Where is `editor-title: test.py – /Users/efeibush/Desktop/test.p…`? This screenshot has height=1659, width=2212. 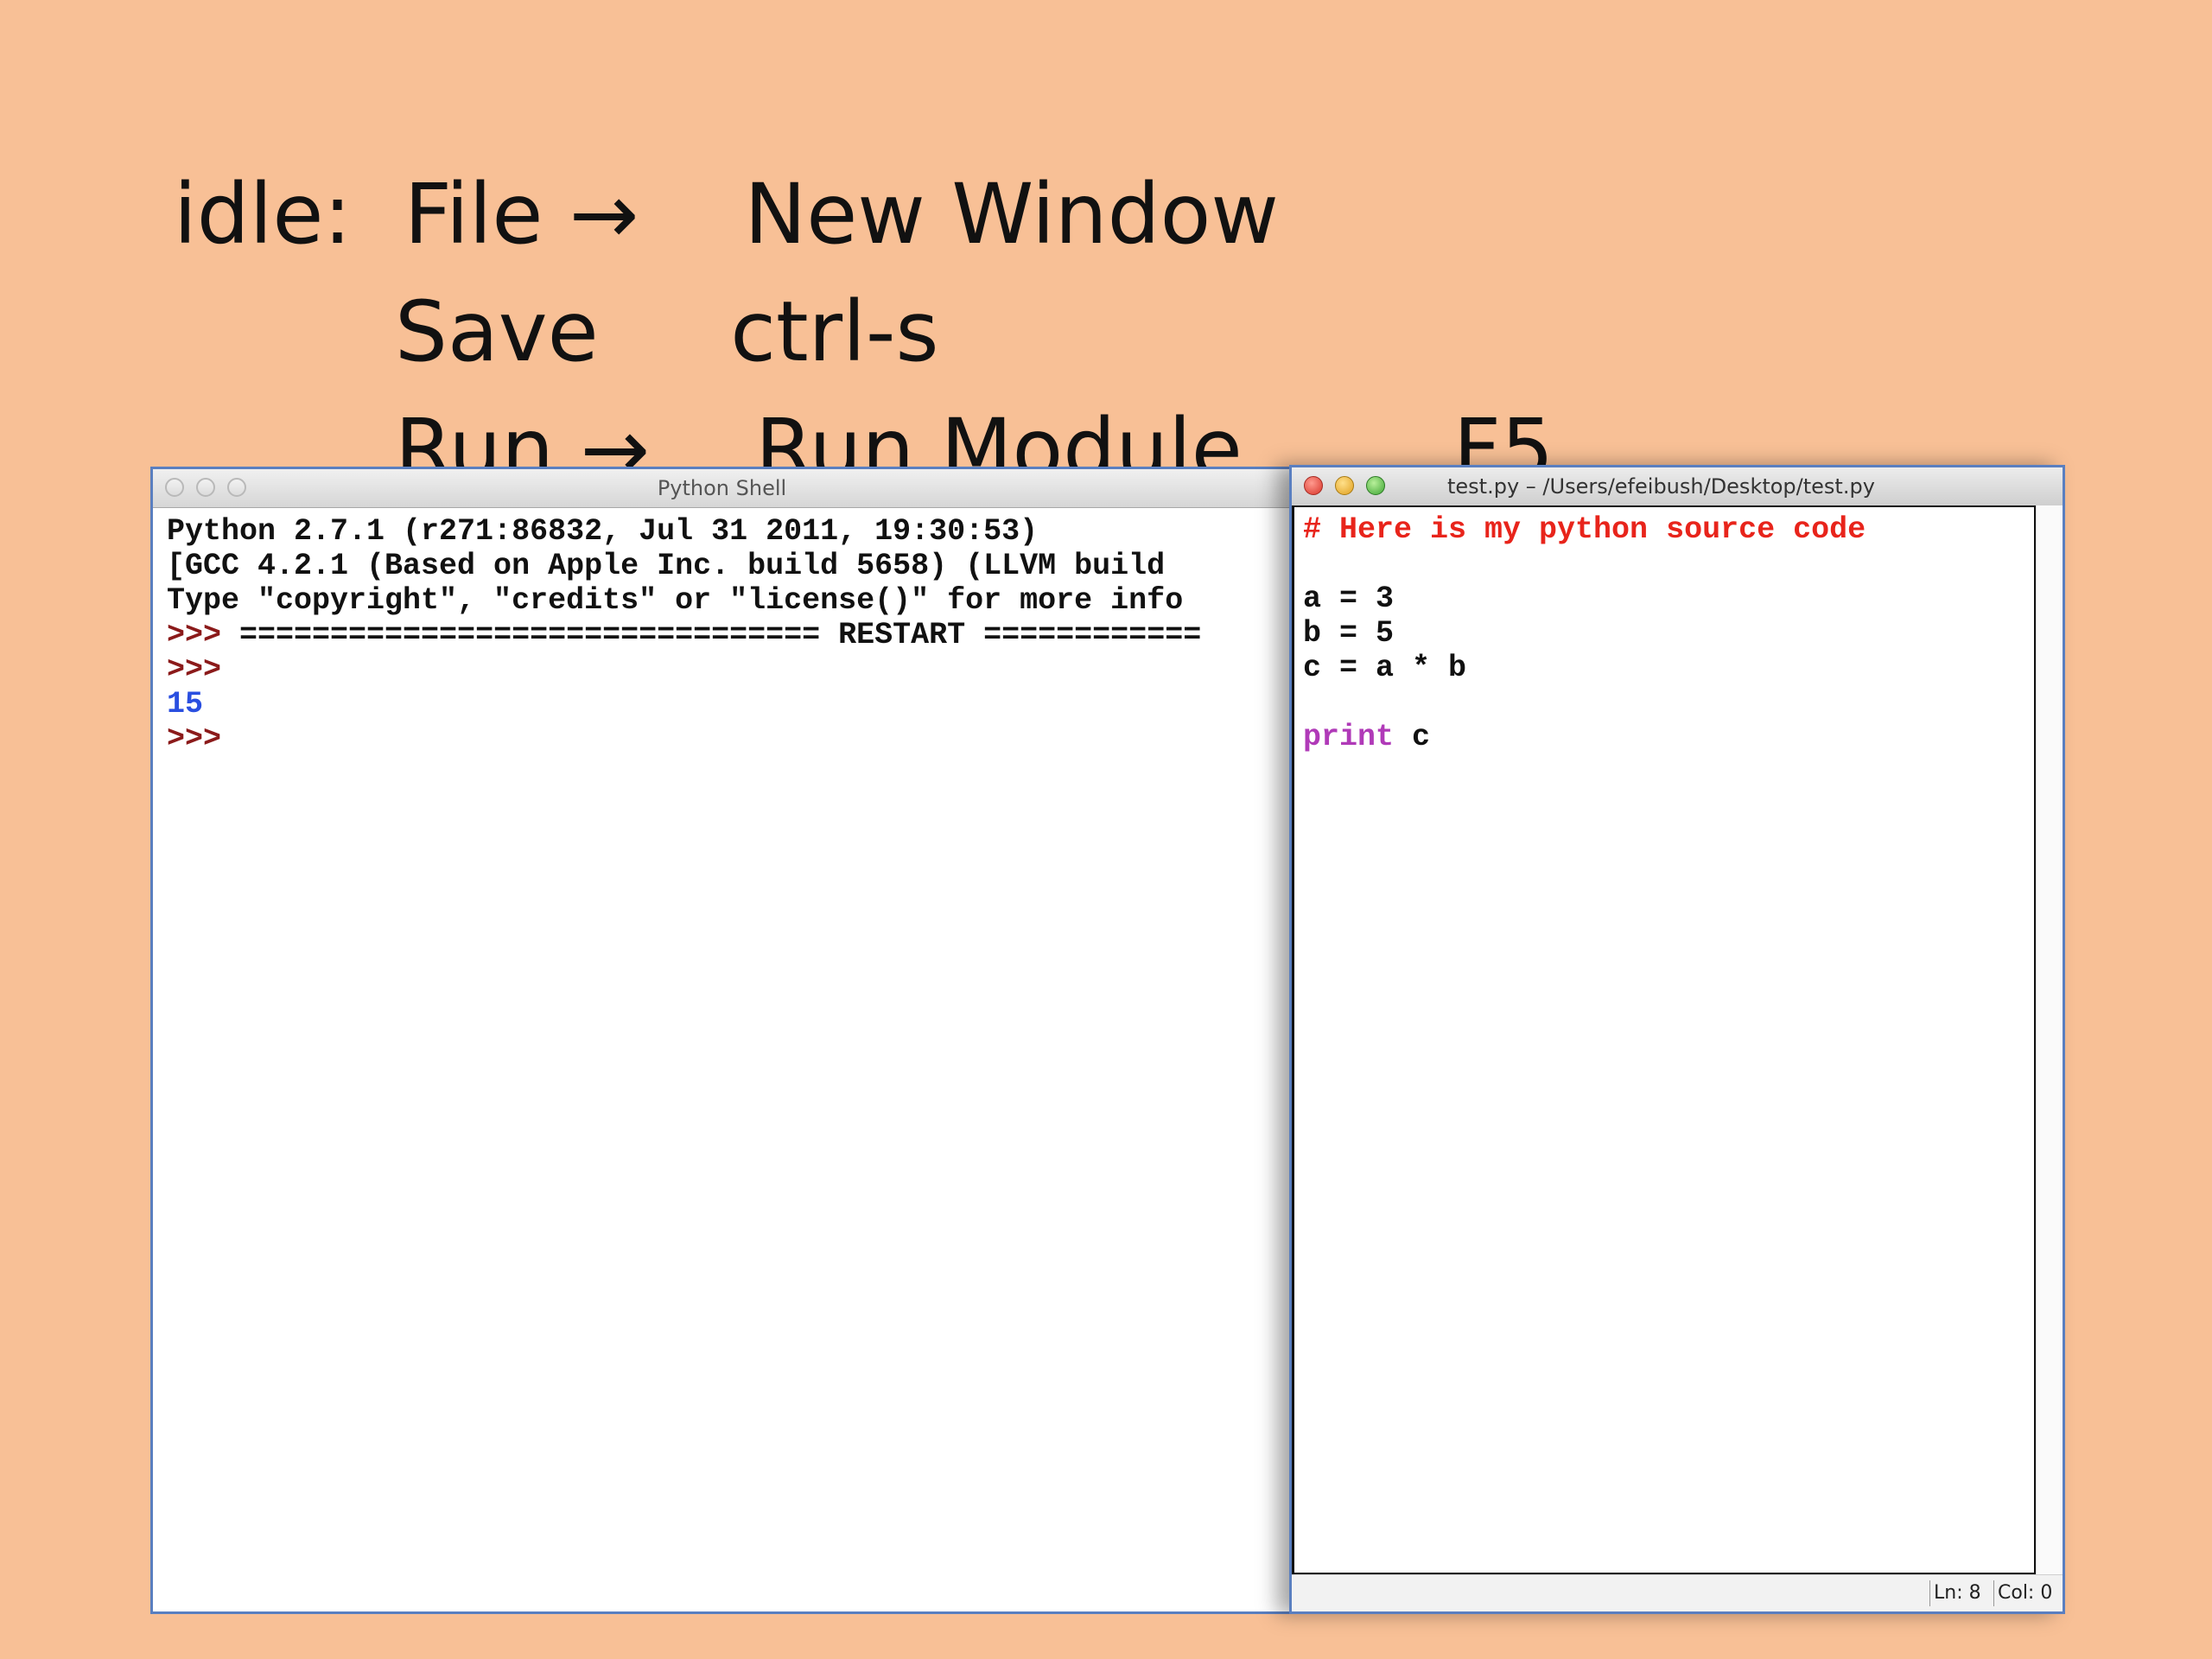 editor-title: test.py – /Users/efeibush/Desktop/test.p… is located at coordinates (1661, 486).